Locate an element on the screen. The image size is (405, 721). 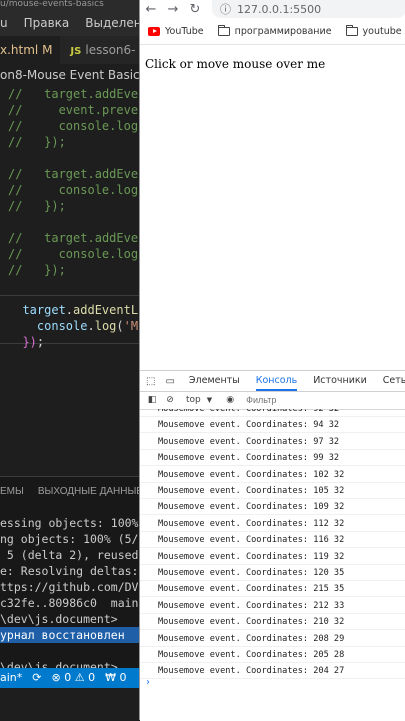
js-file-icon: JS is located at coordinates (76, 51).